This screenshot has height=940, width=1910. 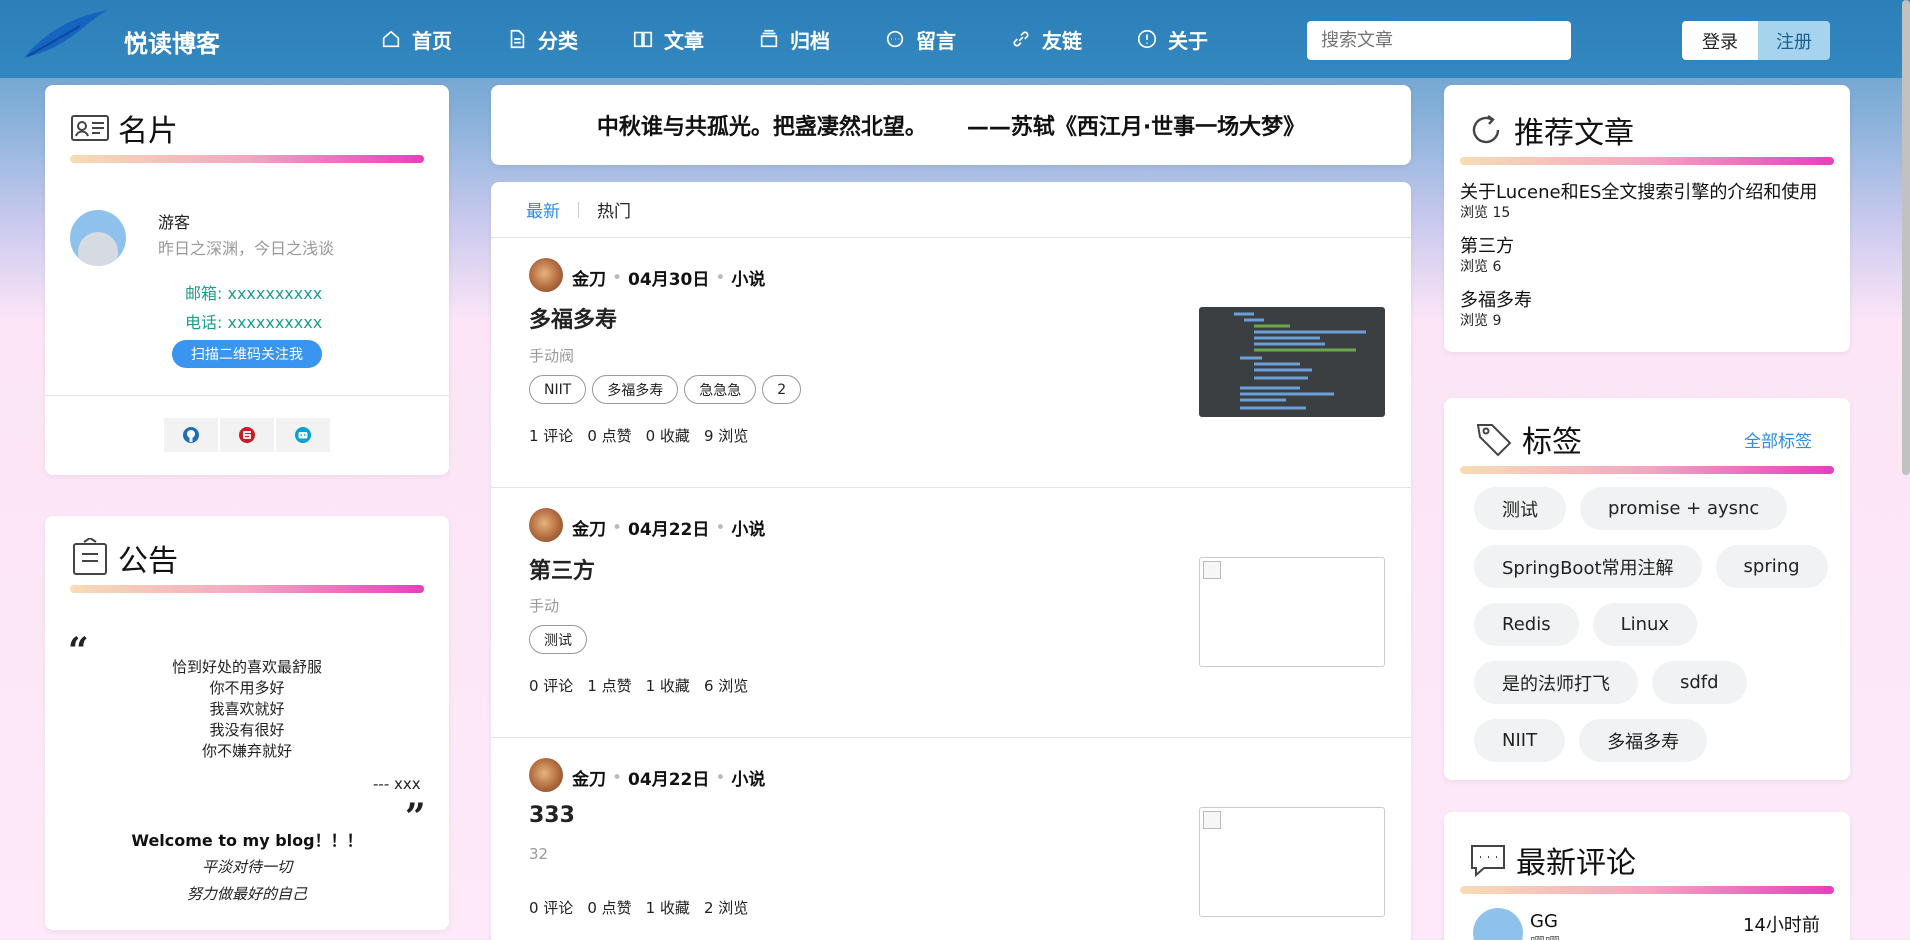 What do you see at coordinates (726, 686) in the screenshot?
I see `view-count: 6 浏览` at bounding box center [726, 686].